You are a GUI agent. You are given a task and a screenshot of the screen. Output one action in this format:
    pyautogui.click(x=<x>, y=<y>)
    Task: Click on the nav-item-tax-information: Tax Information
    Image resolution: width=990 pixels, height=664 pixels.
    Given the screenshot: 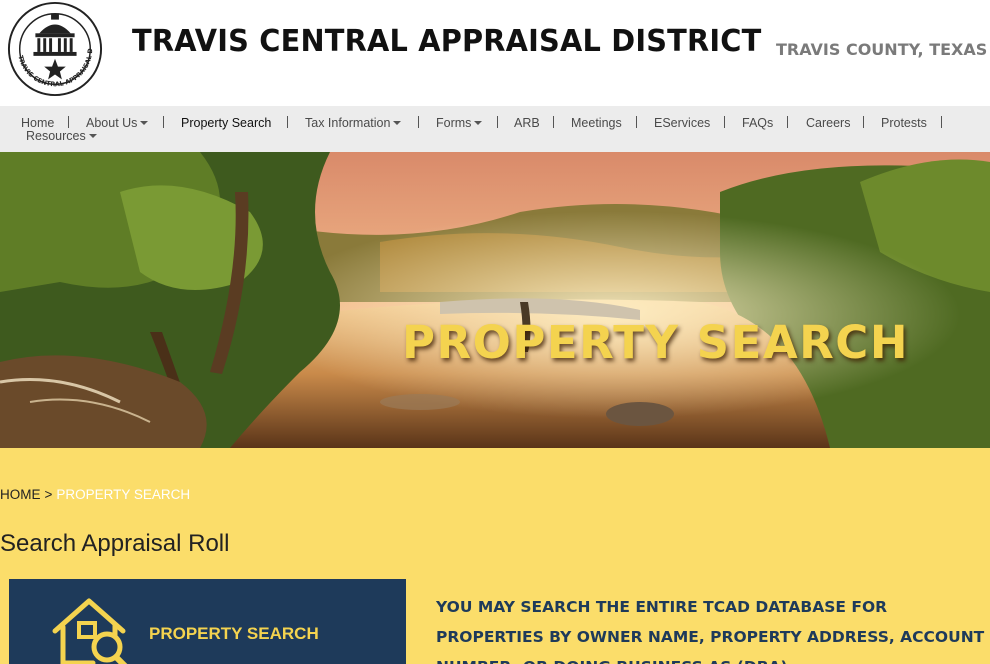 What is the action you would take?
    pyautogui.click(x=353, y=123)
    